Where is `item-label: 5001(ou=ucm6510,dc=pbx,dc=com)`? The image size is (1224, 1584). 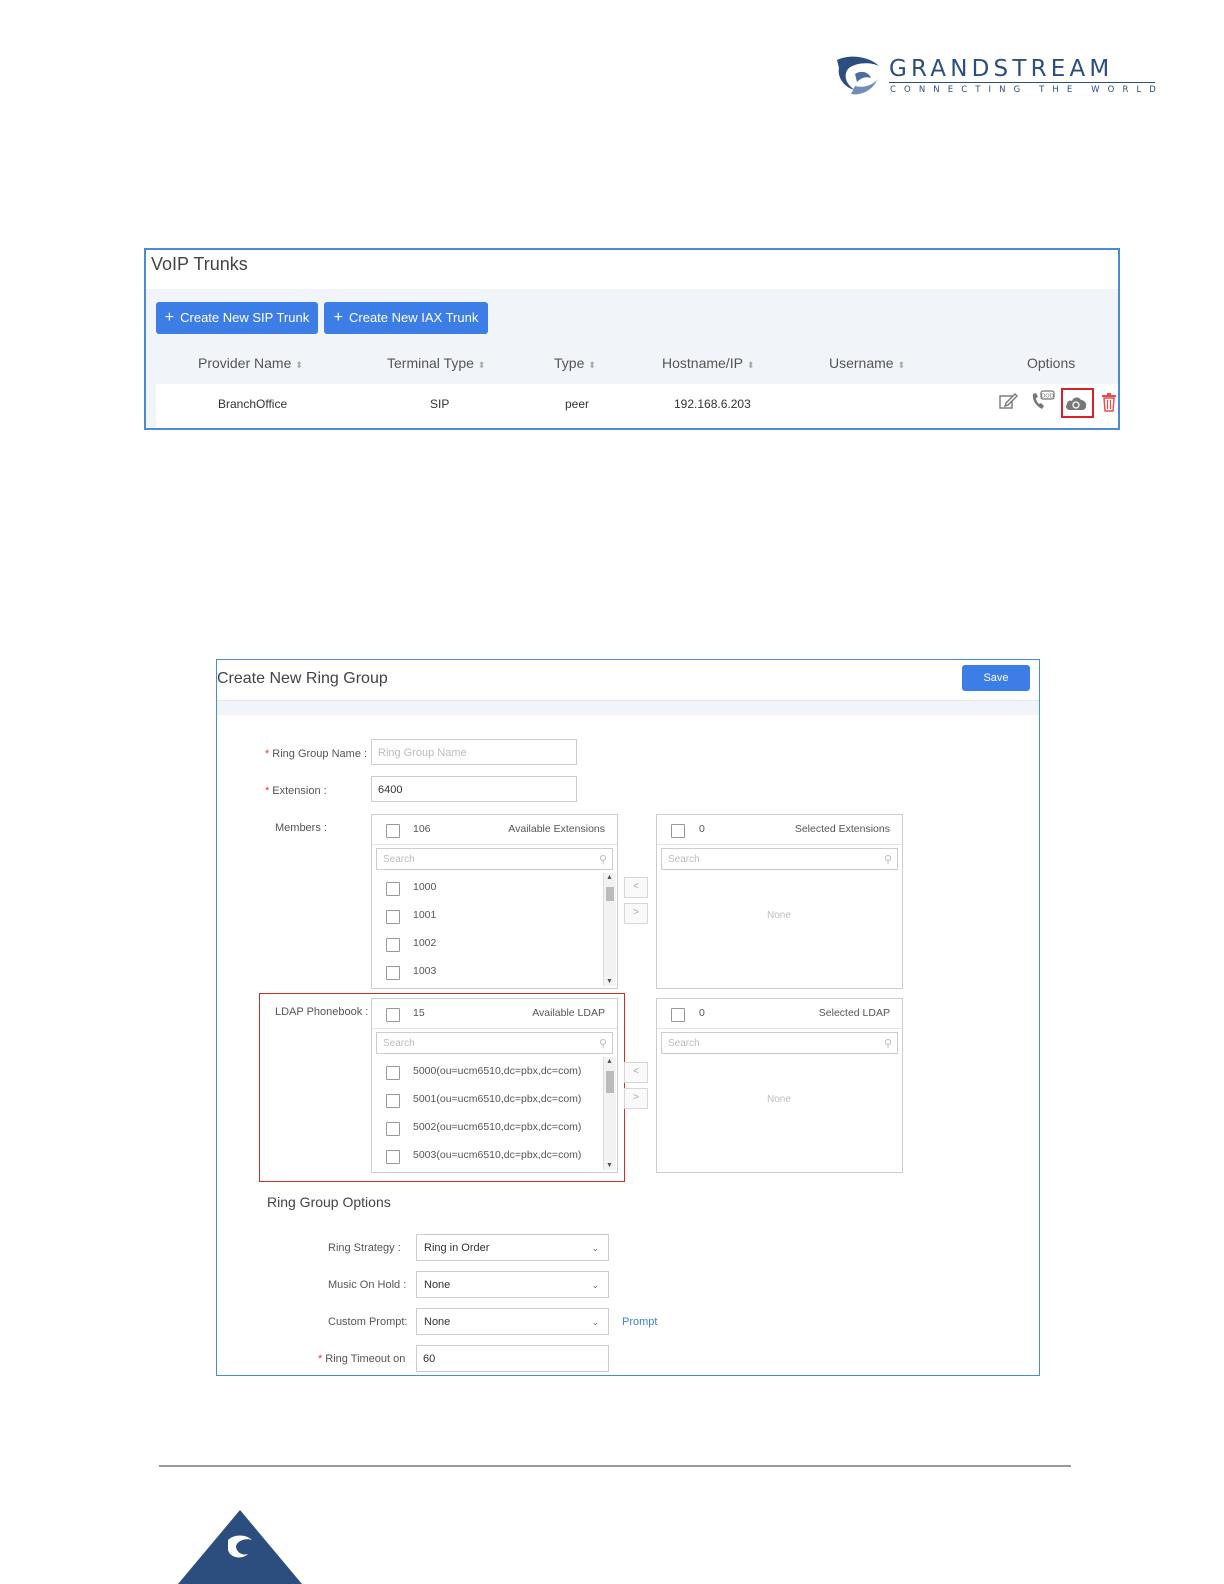 item-label: 5001(ou=ucm6510,dc=pbx,dc=com) is located at coordinates (497, 1099).